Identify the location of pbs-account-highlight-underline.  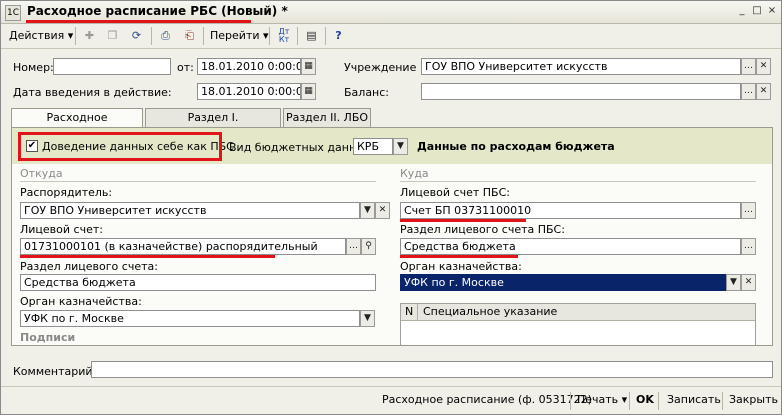
(463, 220).